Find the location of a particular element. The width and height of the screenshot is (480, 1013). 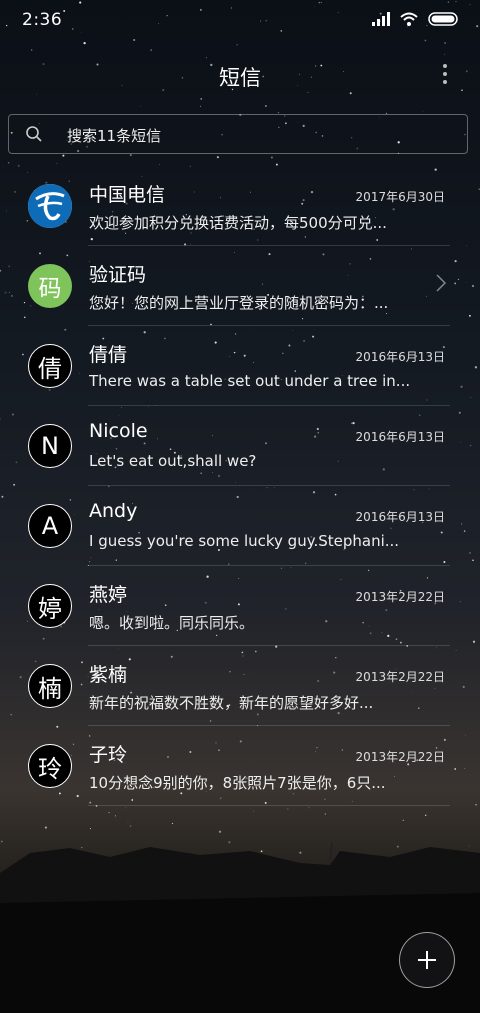

page-title: 短信 is located at coordinates (240, 78).